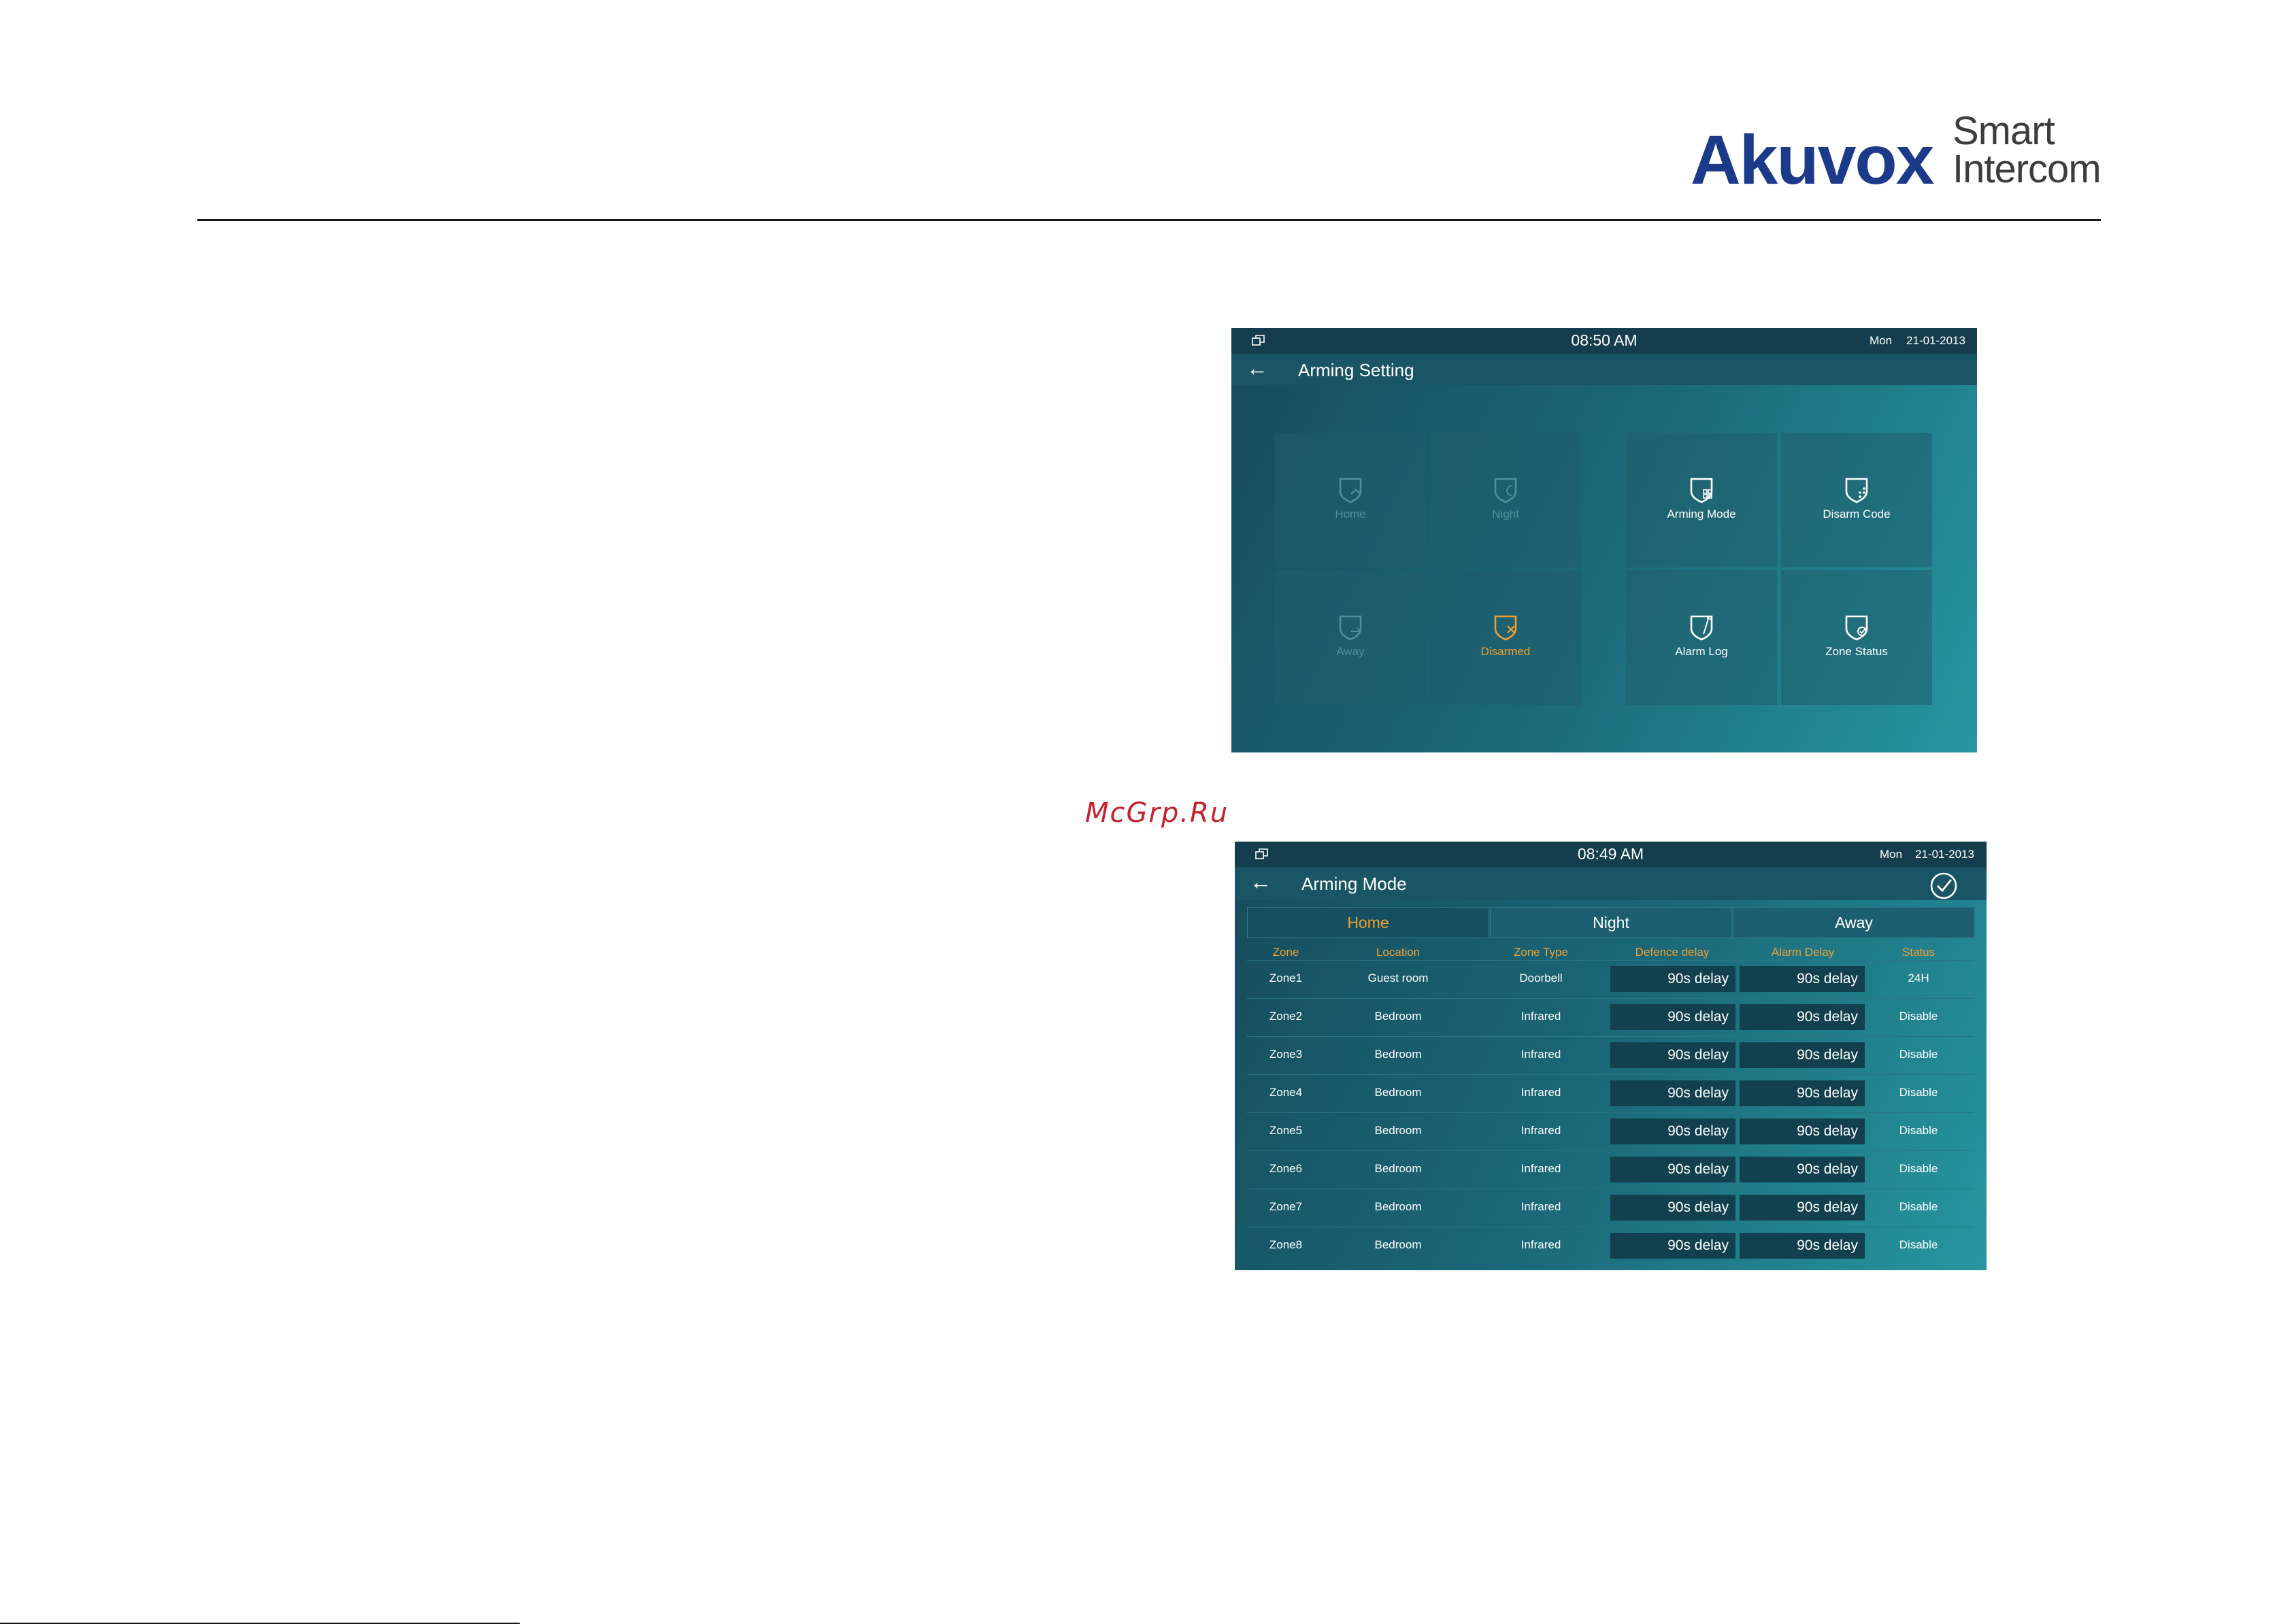 Image resolution: width=2292 pixels, height=1624 pixels. Describe the element at coordinates (1285, 952) in the screenshot. I see `col-zone: Zone` at that location.